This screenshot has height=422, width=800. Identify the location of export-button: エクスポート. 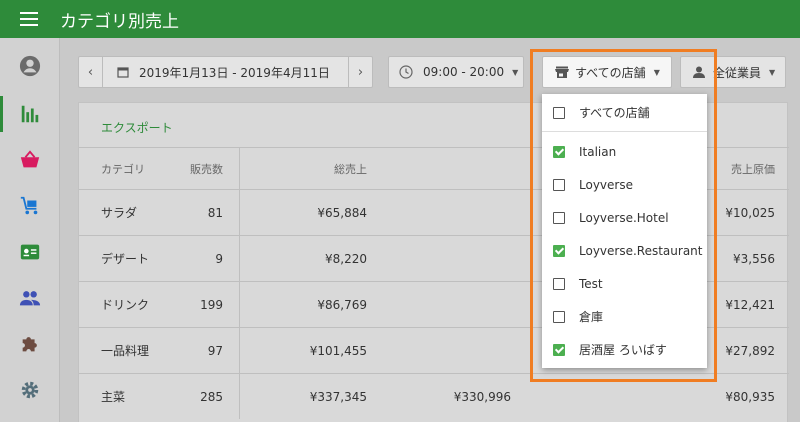
(137, 127).